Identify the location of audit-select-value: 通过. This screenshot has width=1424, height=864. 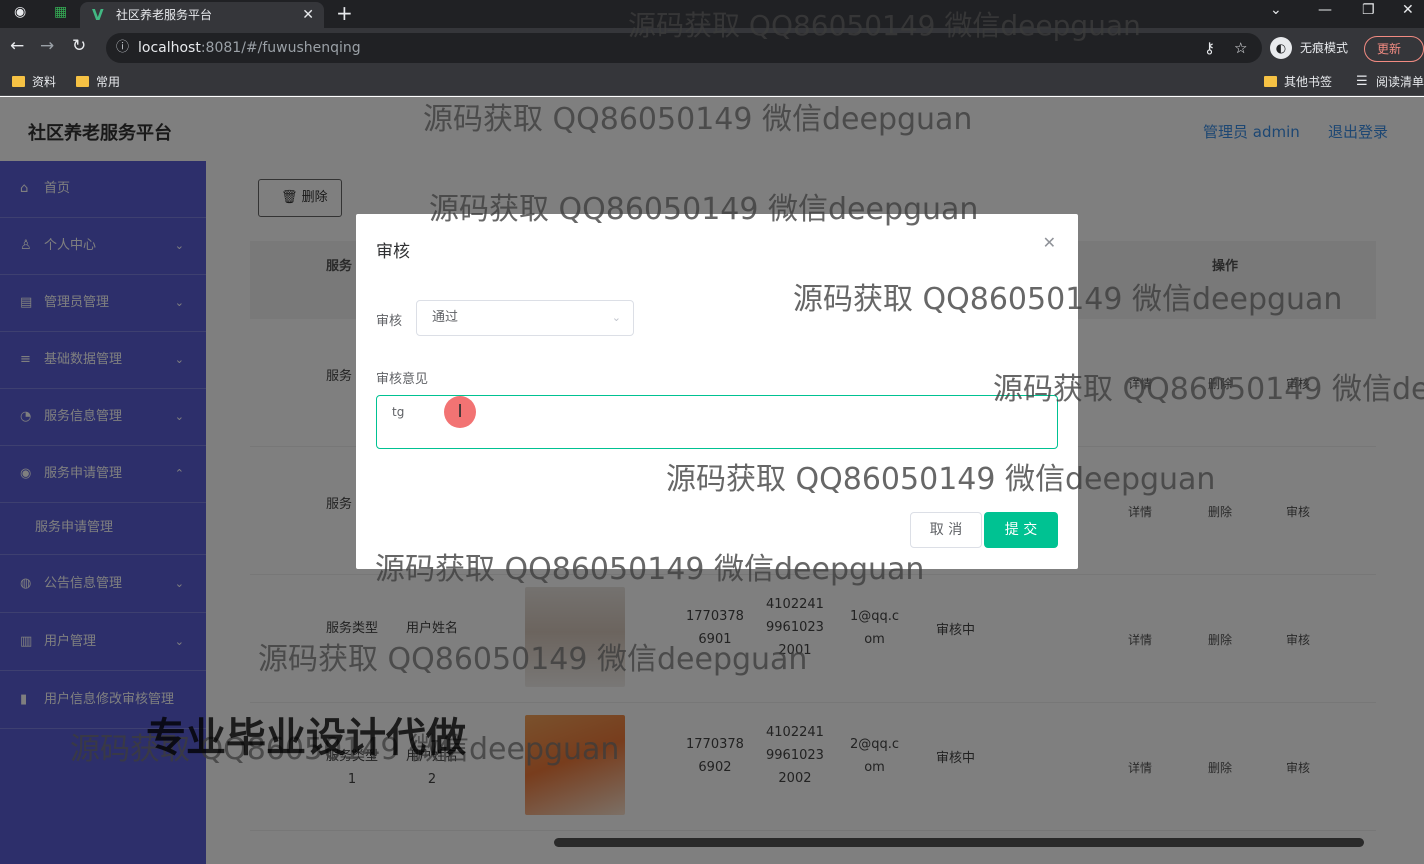
(445, 317).